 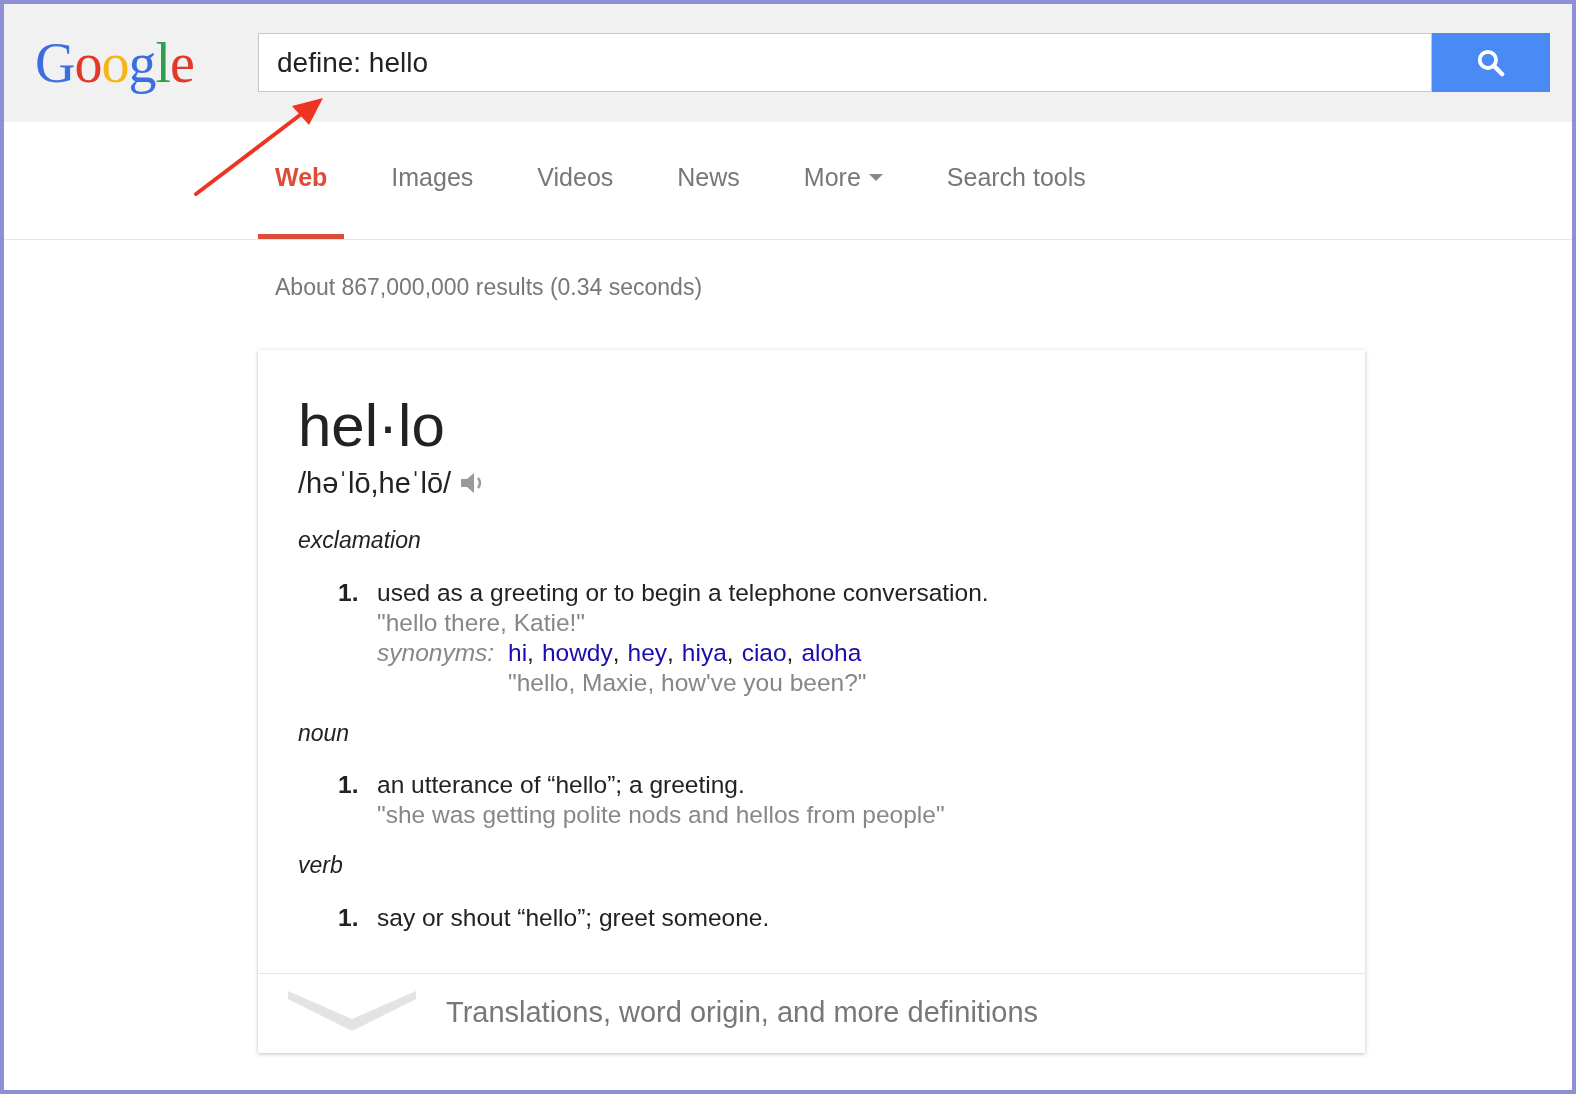 What do you see at coordinates (518, 652) in the screenshot?
I see `synonym-link: hi` at bounding box center [518, 652].